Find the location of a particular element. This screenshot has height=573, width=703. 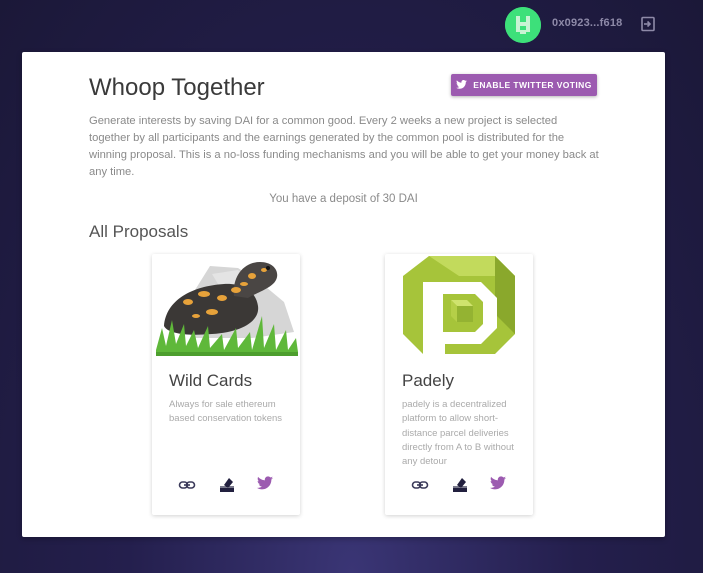

identicon-icon is located at coordinates (523, 25).